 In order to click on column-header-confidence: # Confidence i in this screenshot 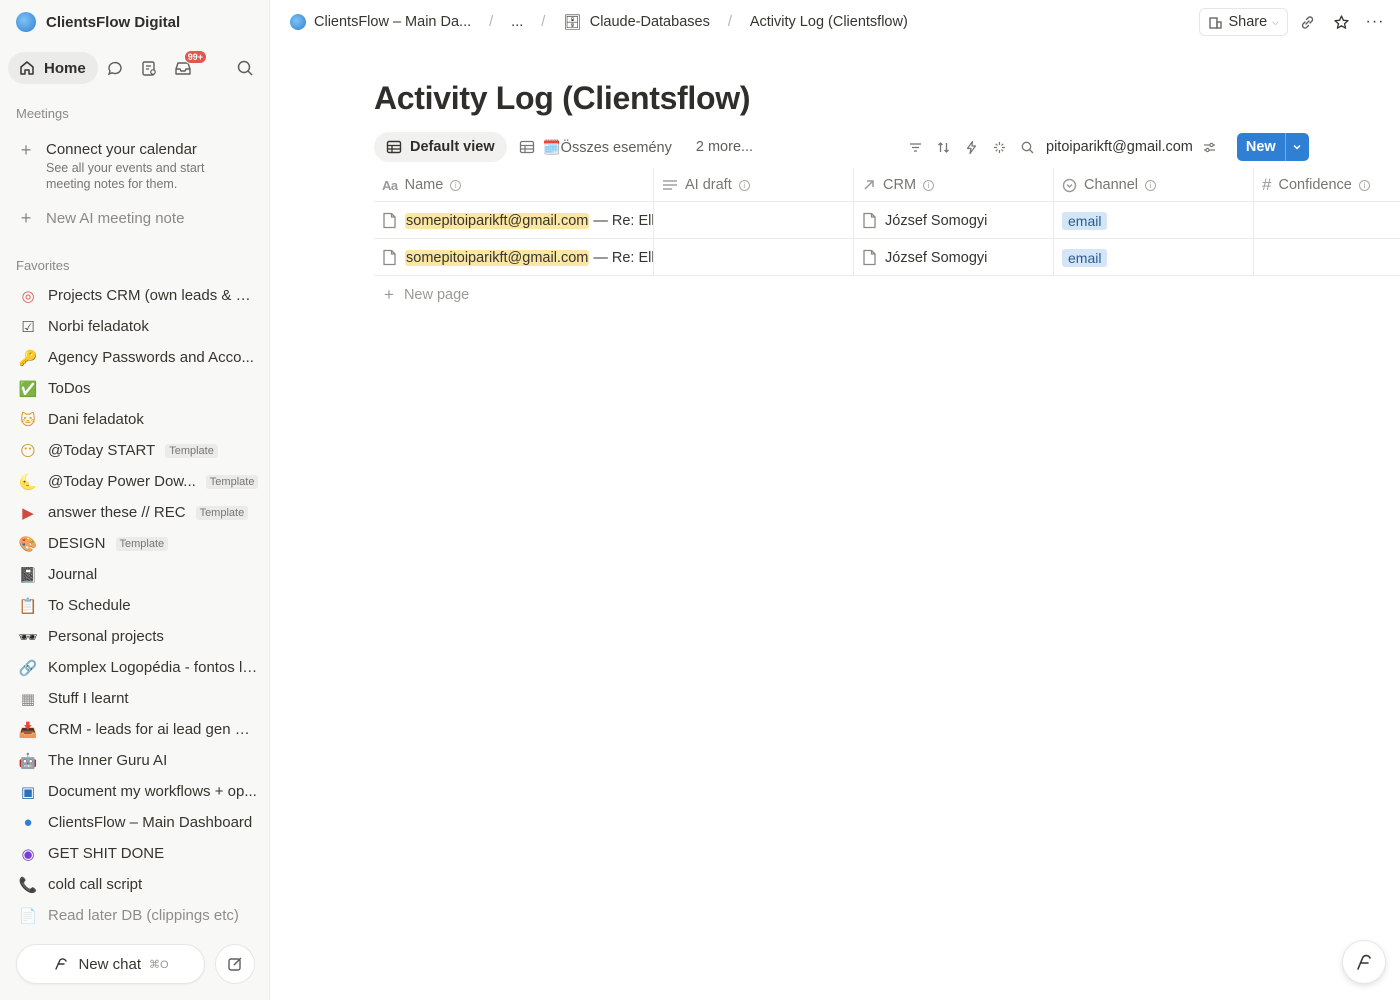, I will do `click(1327, 185)`.